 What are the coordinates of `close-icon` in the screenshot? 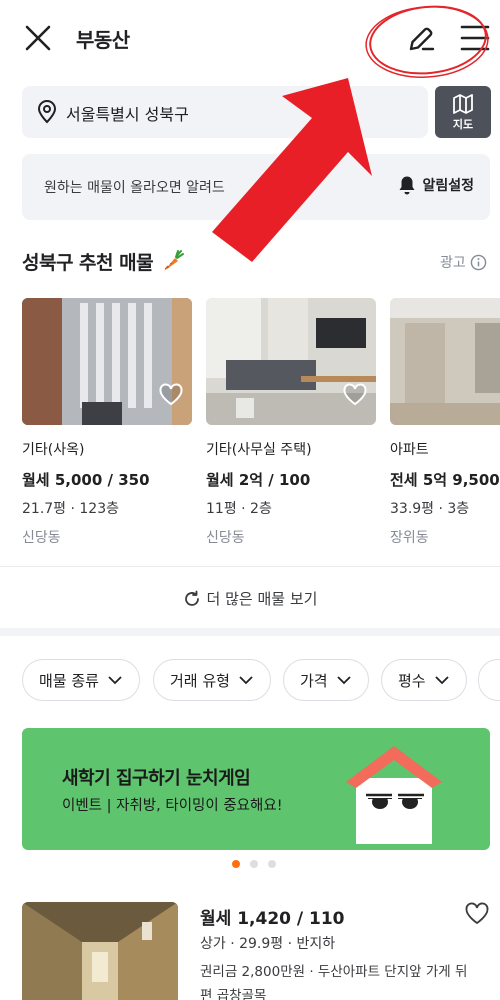 It's located at (38, 38).